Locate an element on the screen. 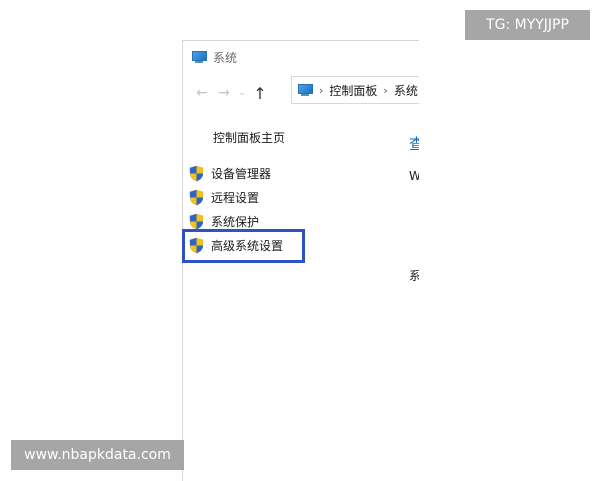 This screenshot has height=481, width=600. sidebar-item-label: 系统保护 is located at coordinates (235, 221).